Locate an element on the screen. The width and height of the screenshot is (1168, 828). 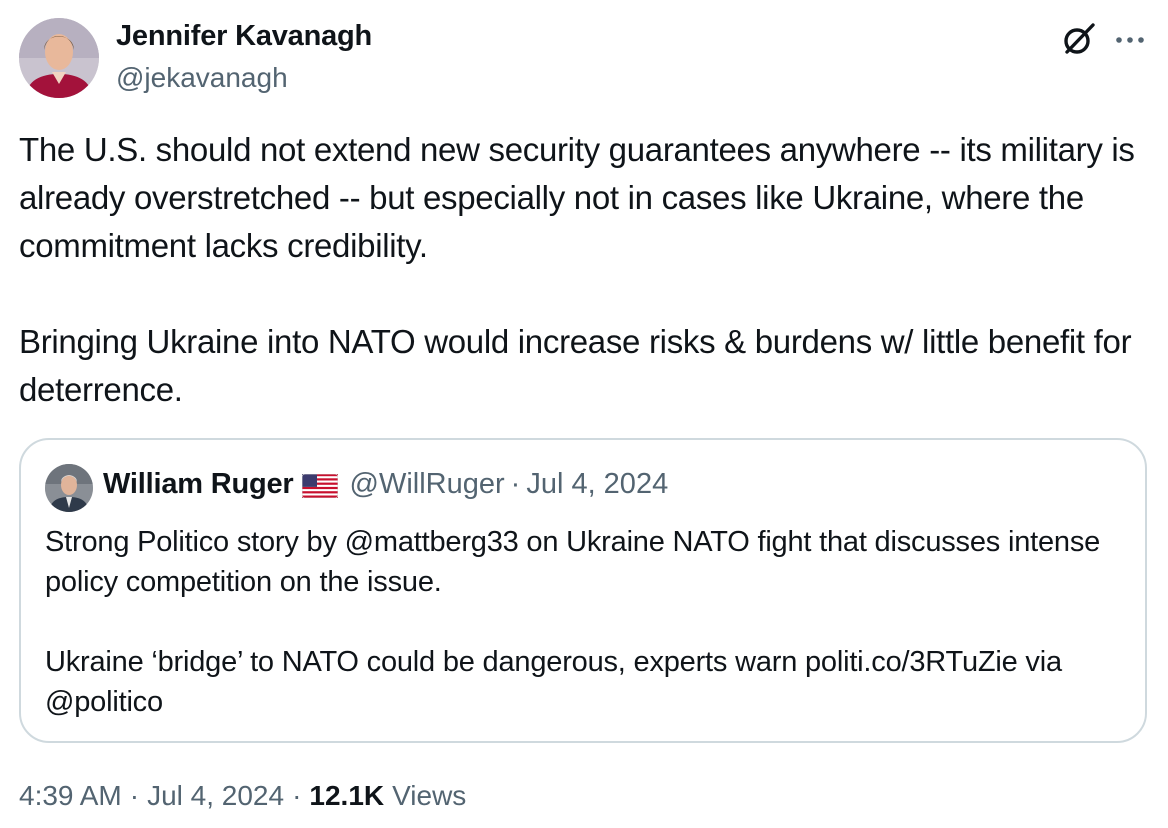
quote-author-handle: @WillRuger is located at coordinates (427, 484).